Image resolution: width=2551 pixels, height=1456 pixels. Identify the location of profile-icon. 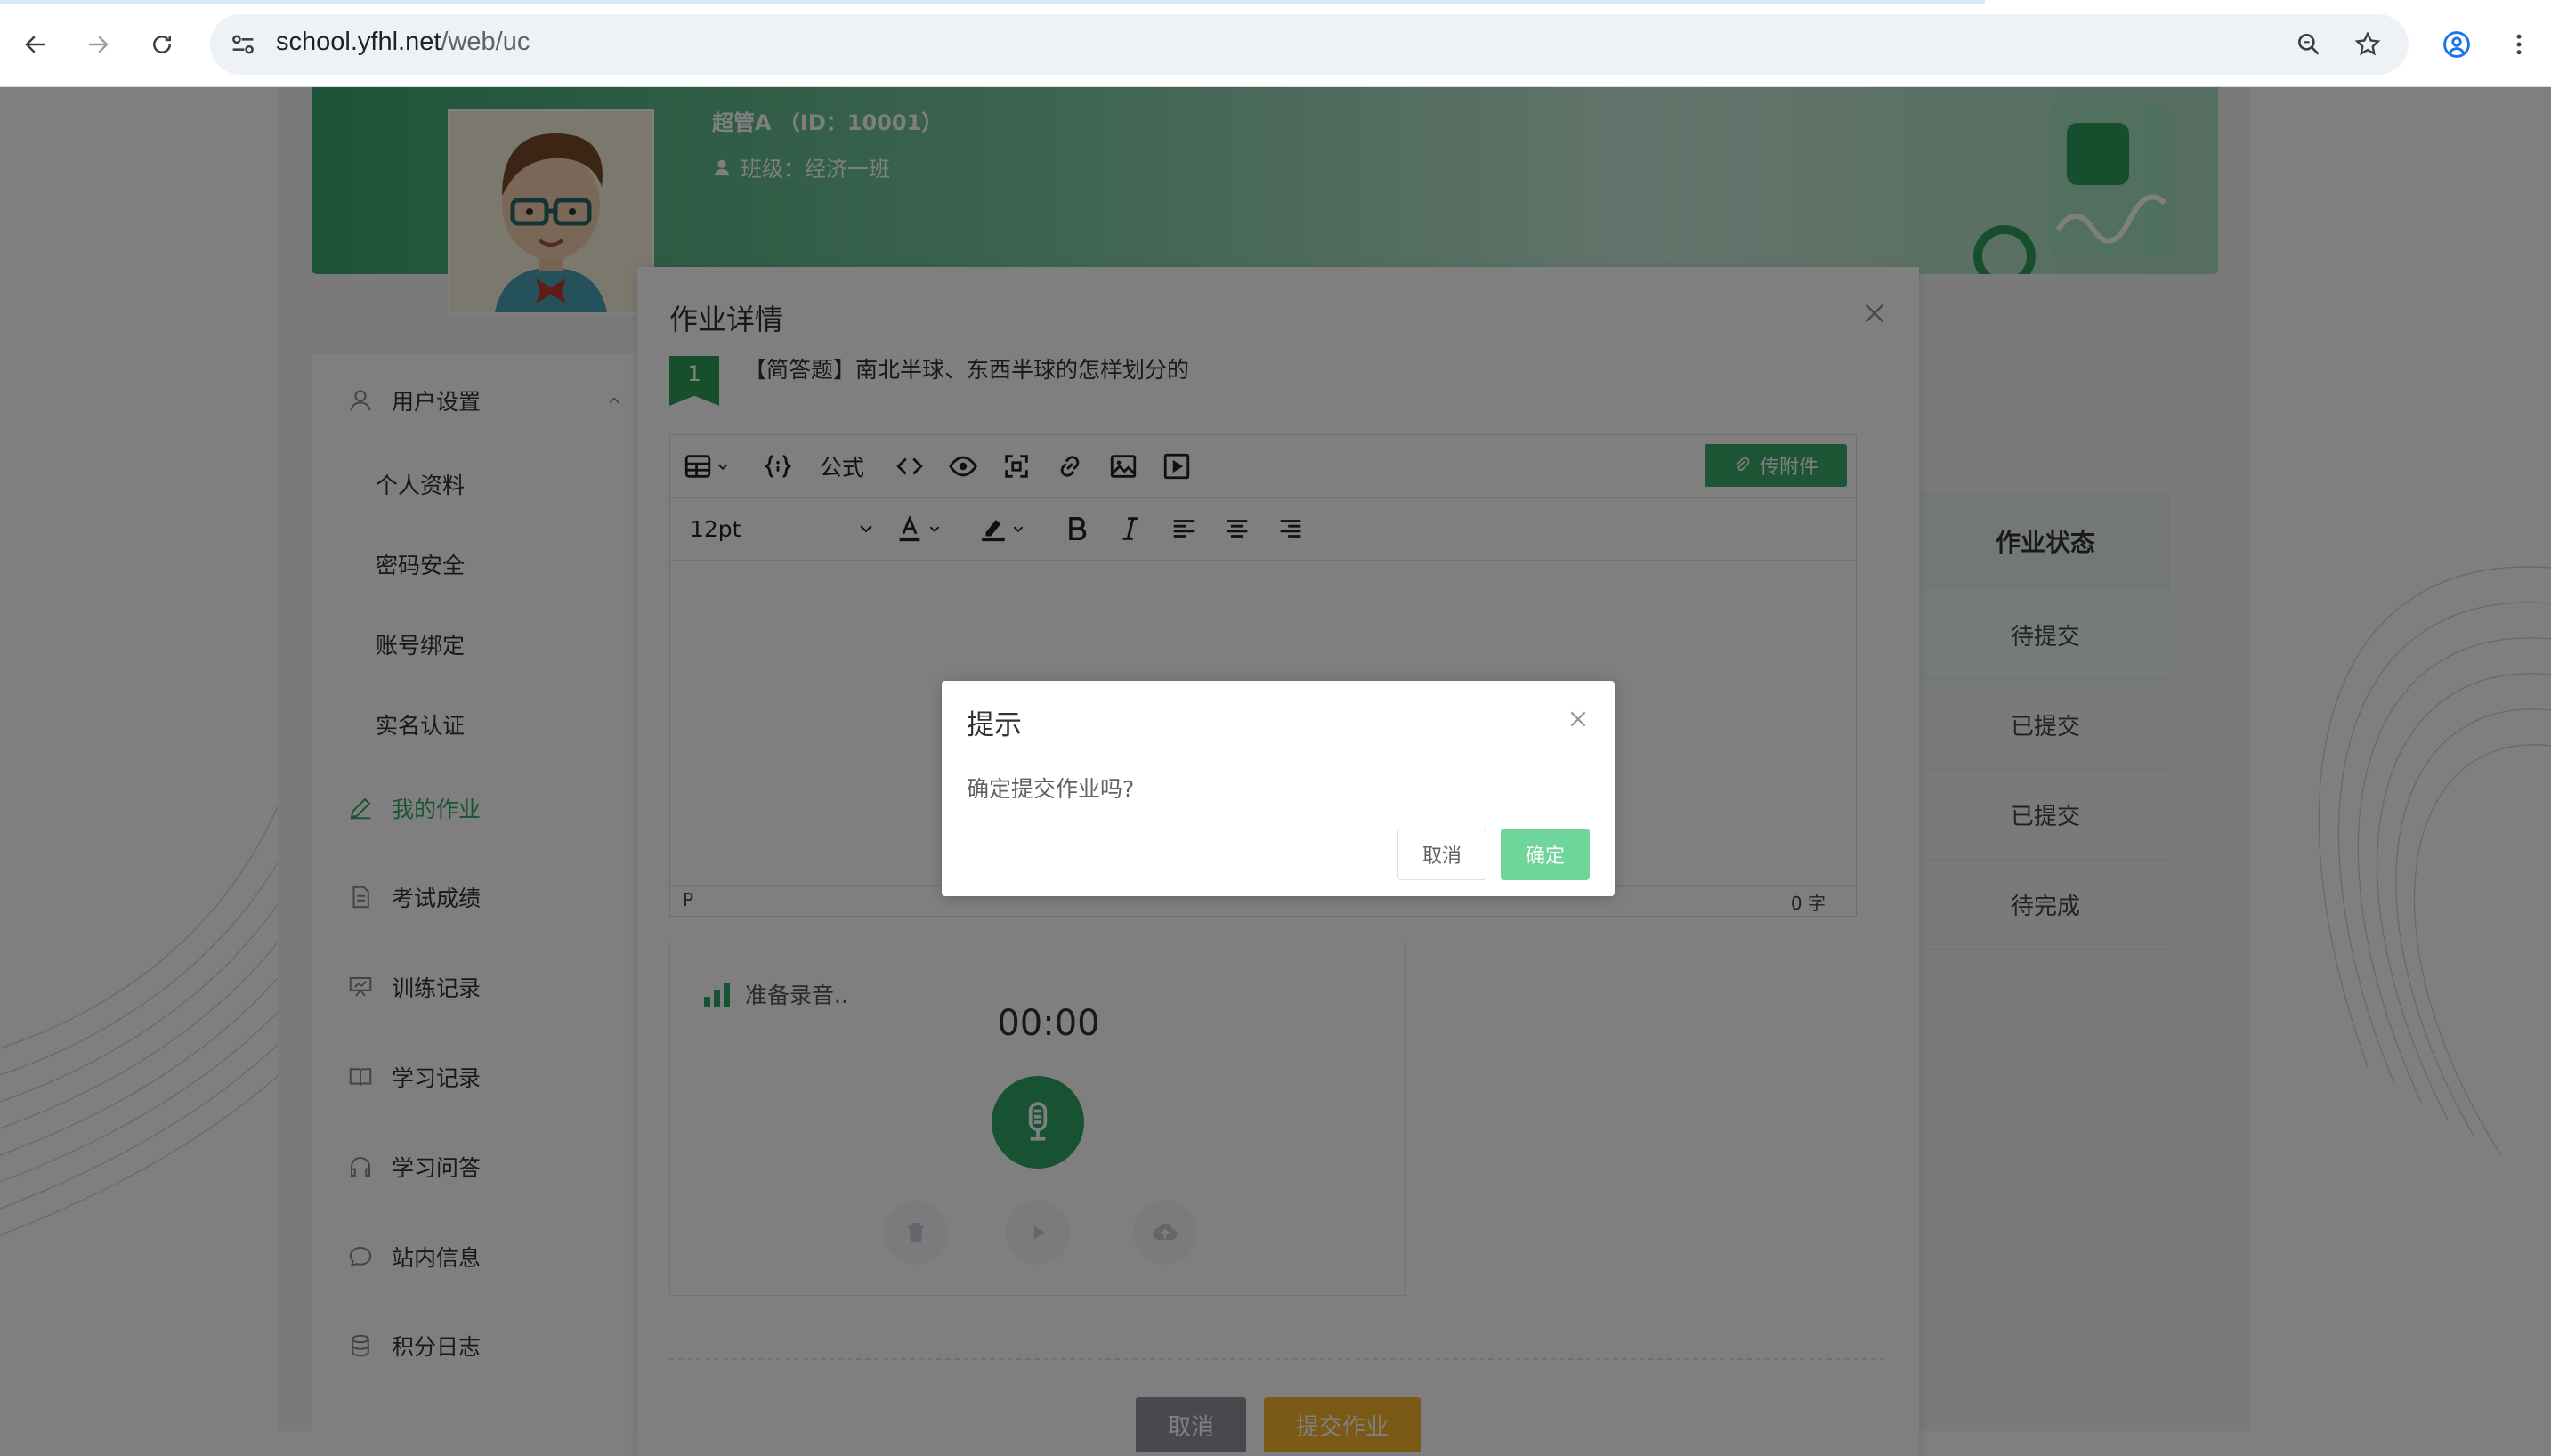
(2457, 44).